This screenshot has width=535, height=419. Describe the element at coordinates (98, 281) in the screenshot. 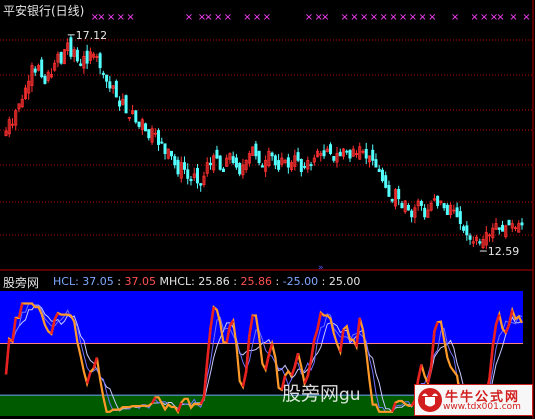

I see `hcl-value: 37.05` at that location.